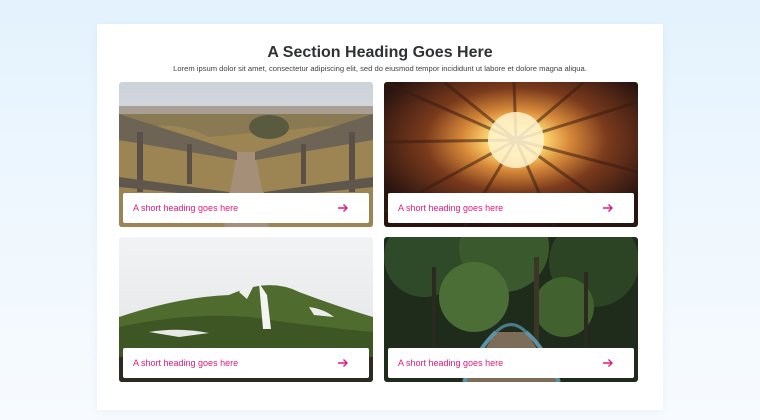 This screenshot has width=760, height=420. I want to click on card-courtyard: A short heading goes here, so click(511, 154).